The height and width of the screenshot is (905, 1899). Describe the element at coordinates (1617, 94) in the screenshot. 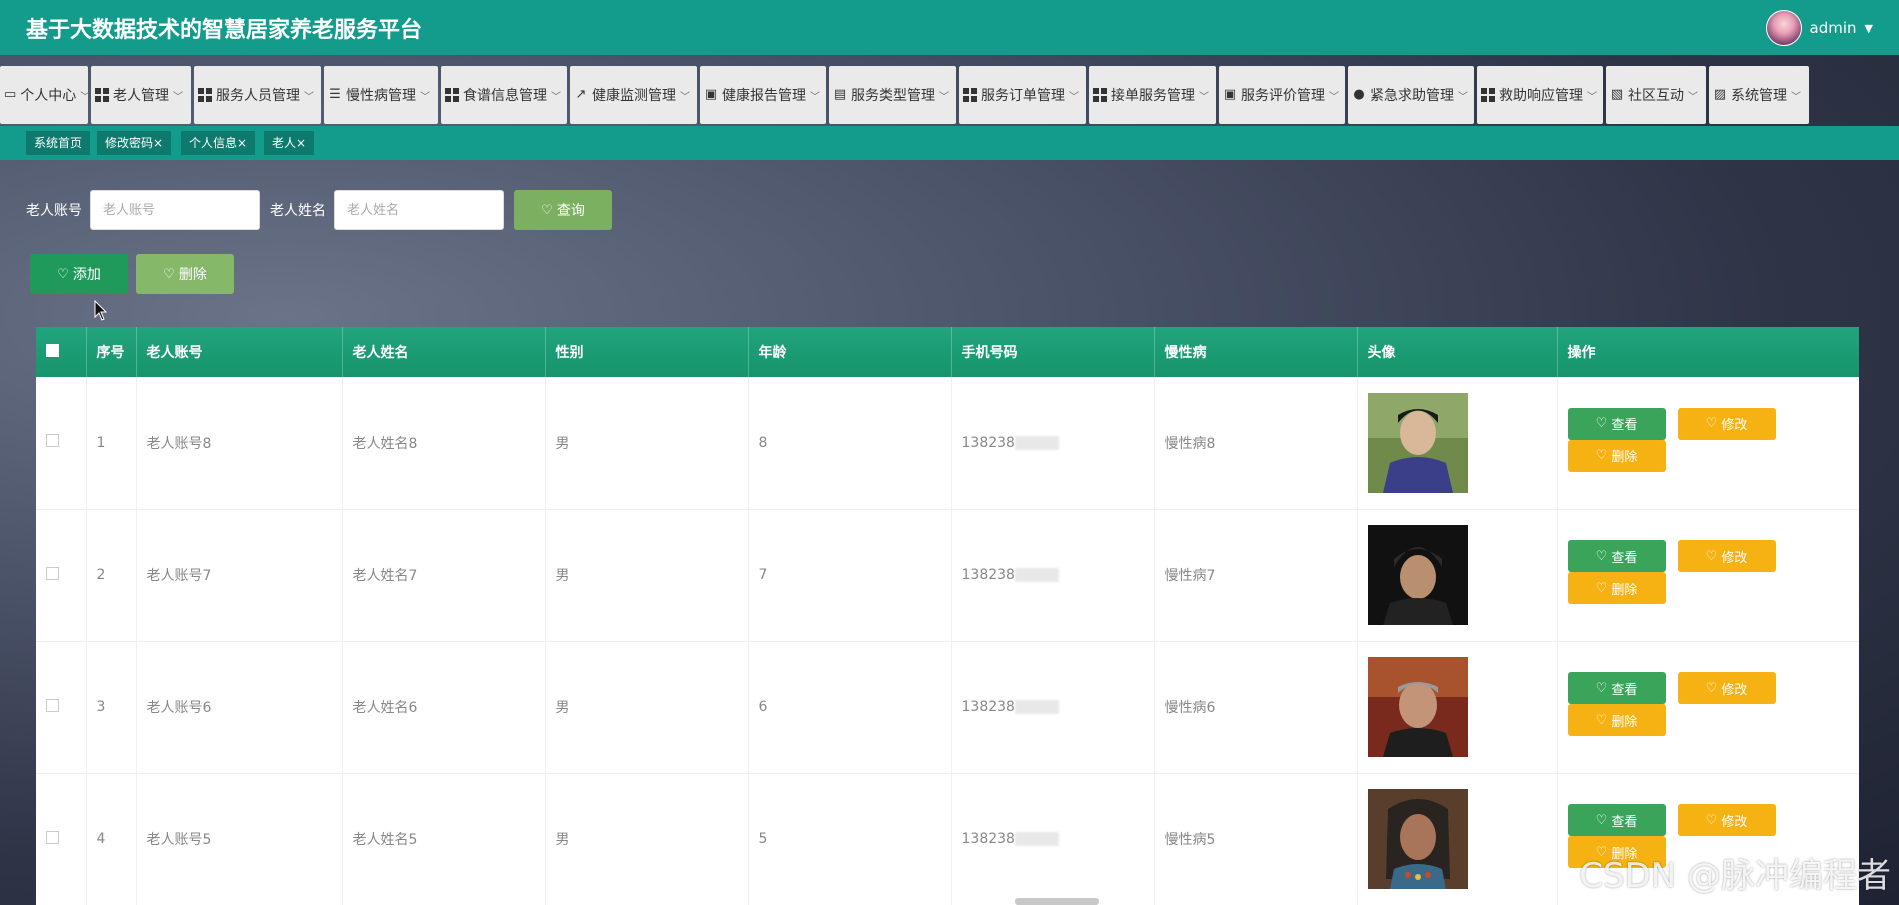

I see `clipboard-x-icon: ▧` at that location.